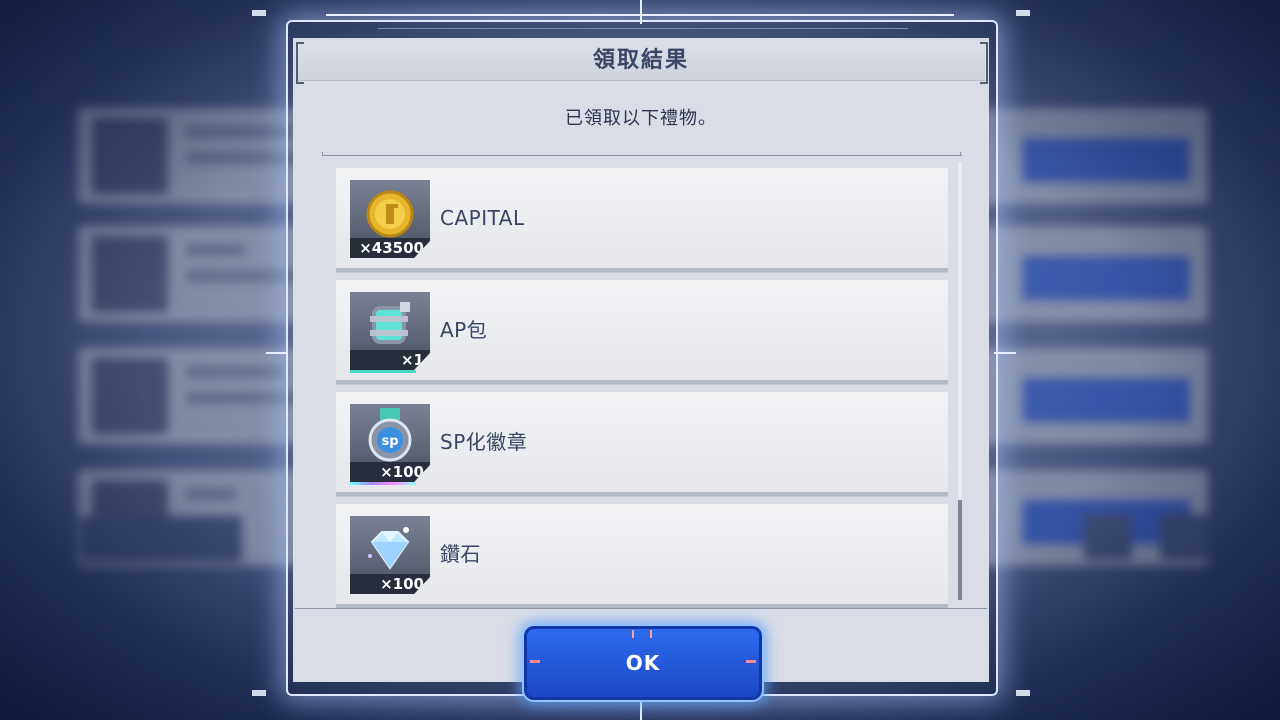 Image resolution: width=1280 pixels, height=720 pixels. I want to click on reward-list-scroll-thumb, so click(960, 550).